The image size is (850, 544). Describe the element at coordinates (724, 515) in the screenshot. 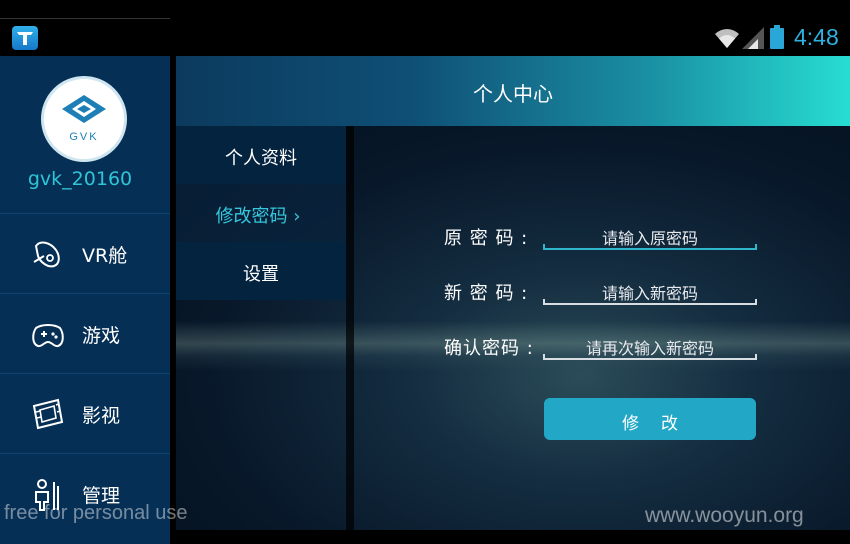

I see `watermark-right: www.wooyun.org` at that location.